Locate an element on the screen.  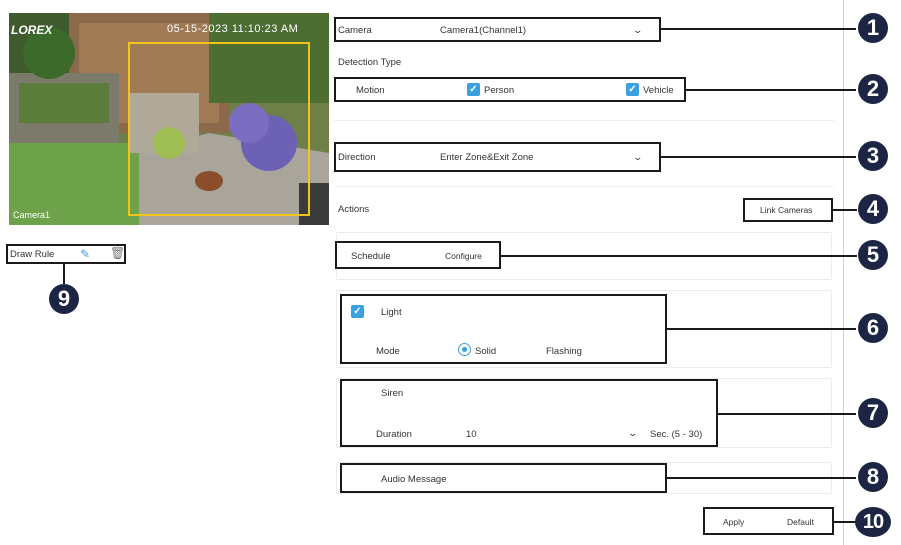
direction-label: Direction is located at coordinates (357, 157).